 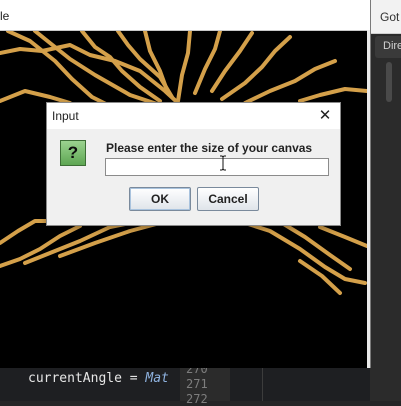 I want to click on canvas-size-input, so click(x=217, y=167).